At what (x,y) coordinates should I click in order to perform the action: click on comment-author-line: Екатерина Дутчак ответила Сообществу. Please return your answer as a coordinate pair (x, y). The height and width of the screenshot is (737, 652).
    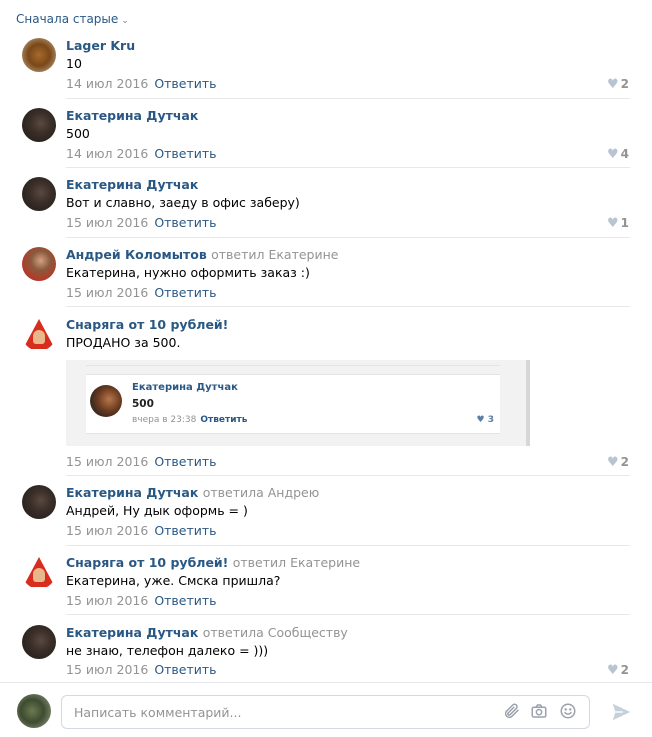
    Looking at the image, I should click on (348, 633).